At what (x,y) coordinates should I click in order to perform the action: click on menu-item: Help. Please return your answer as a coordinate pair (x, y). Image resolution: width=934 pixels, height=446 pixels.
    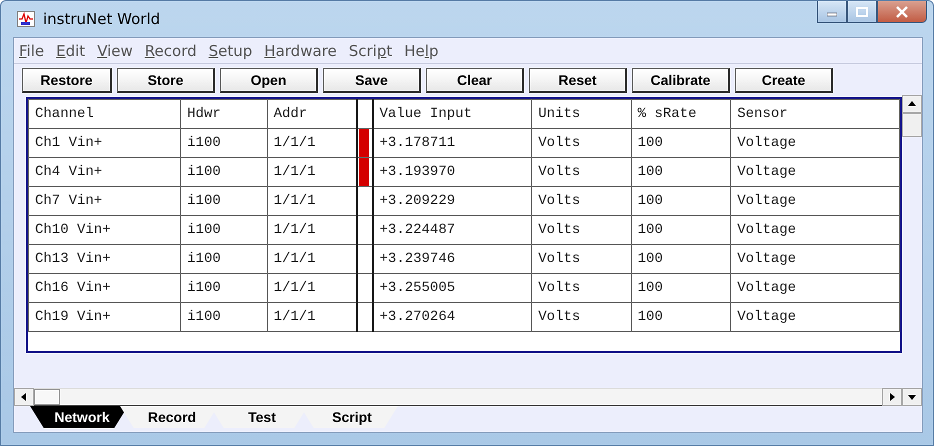
    Looking at the image, I should click on (421, 51).